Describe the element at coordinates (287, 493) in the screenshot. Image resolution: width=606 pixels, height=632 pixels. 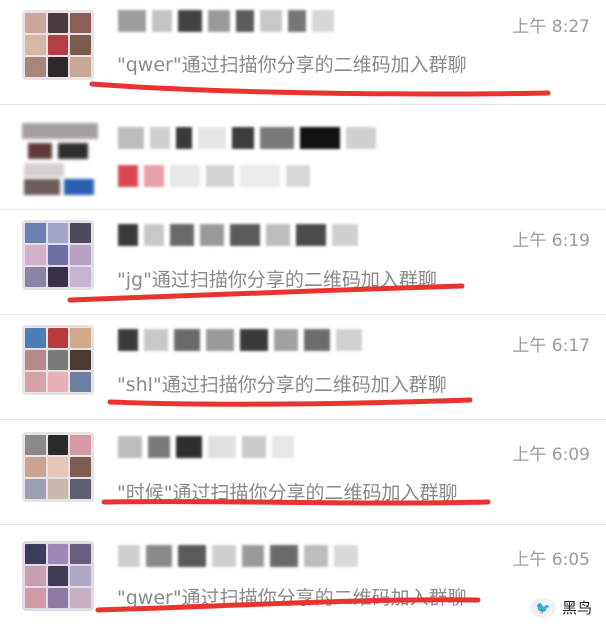
I see `message-preview: "时候"通过扫描你分享的二维码加入群聊` at that location.